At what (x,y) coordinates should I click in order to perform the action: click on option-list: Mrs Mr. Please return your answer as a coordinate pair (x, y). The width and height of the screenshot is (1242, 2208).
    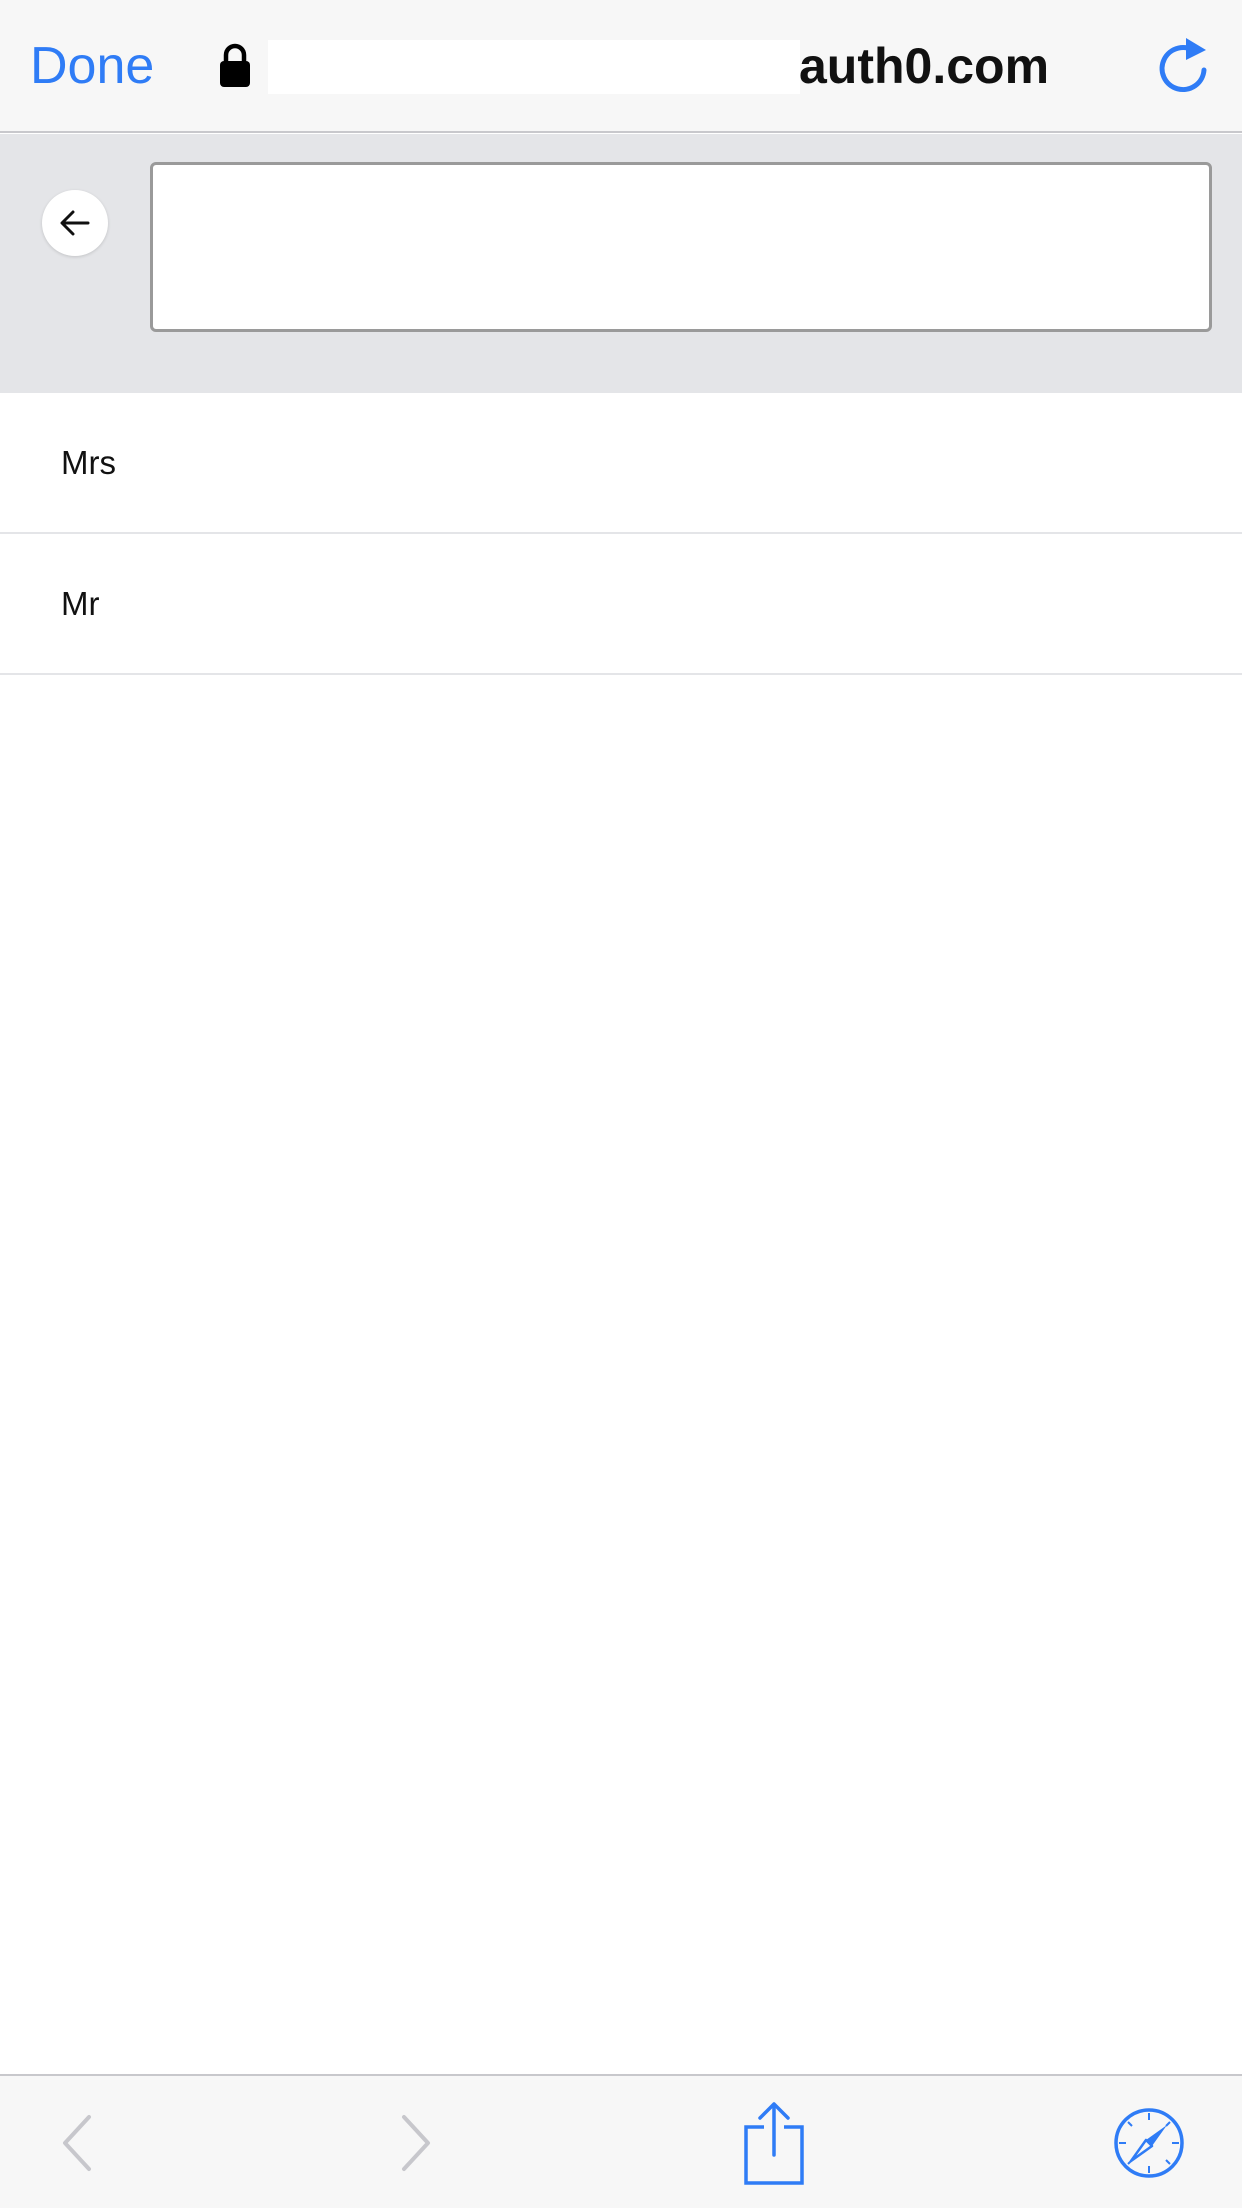
    Looking at the image, I should click on (621, 534).